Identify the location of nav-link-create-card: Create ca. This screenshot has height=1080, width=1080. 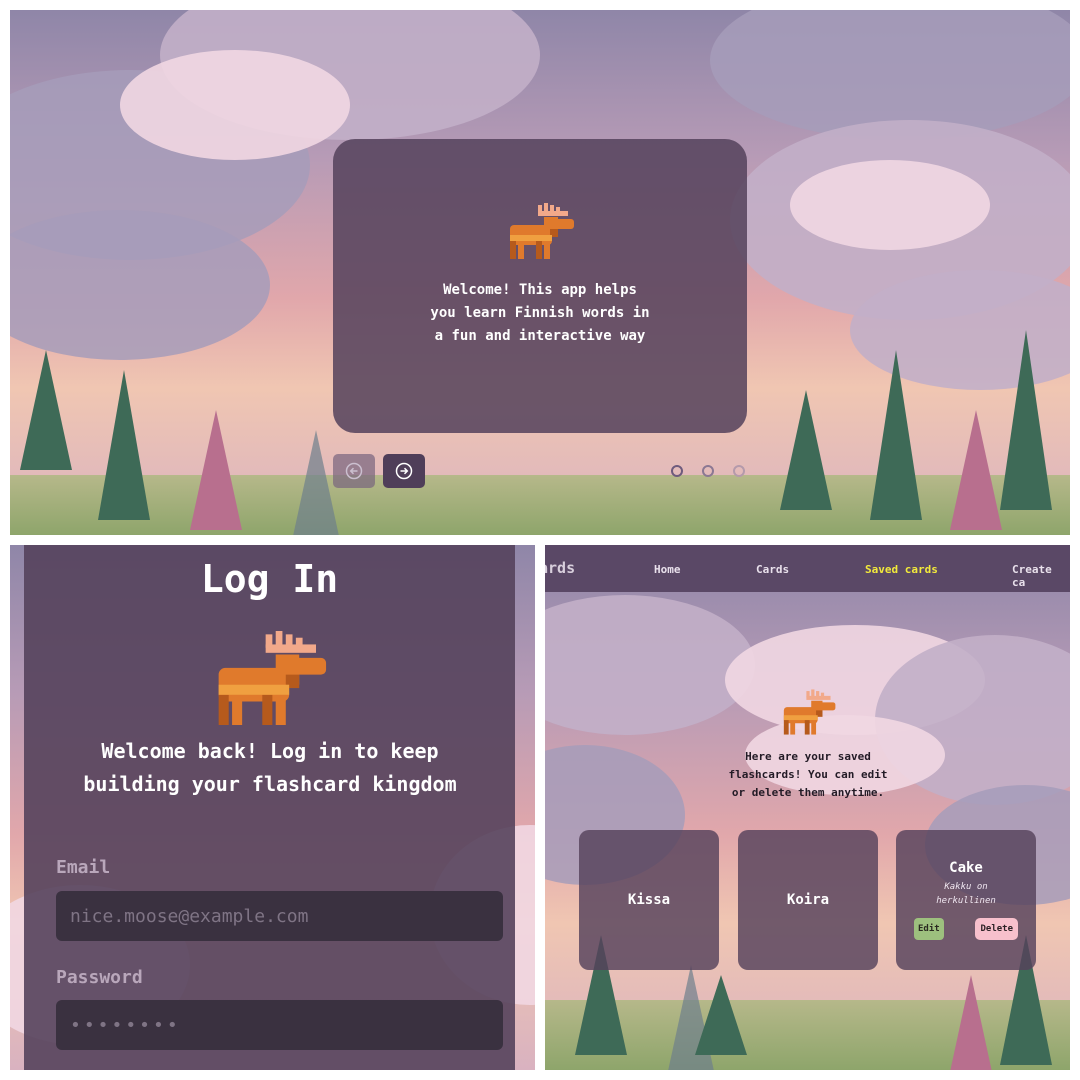
(1041, 576).